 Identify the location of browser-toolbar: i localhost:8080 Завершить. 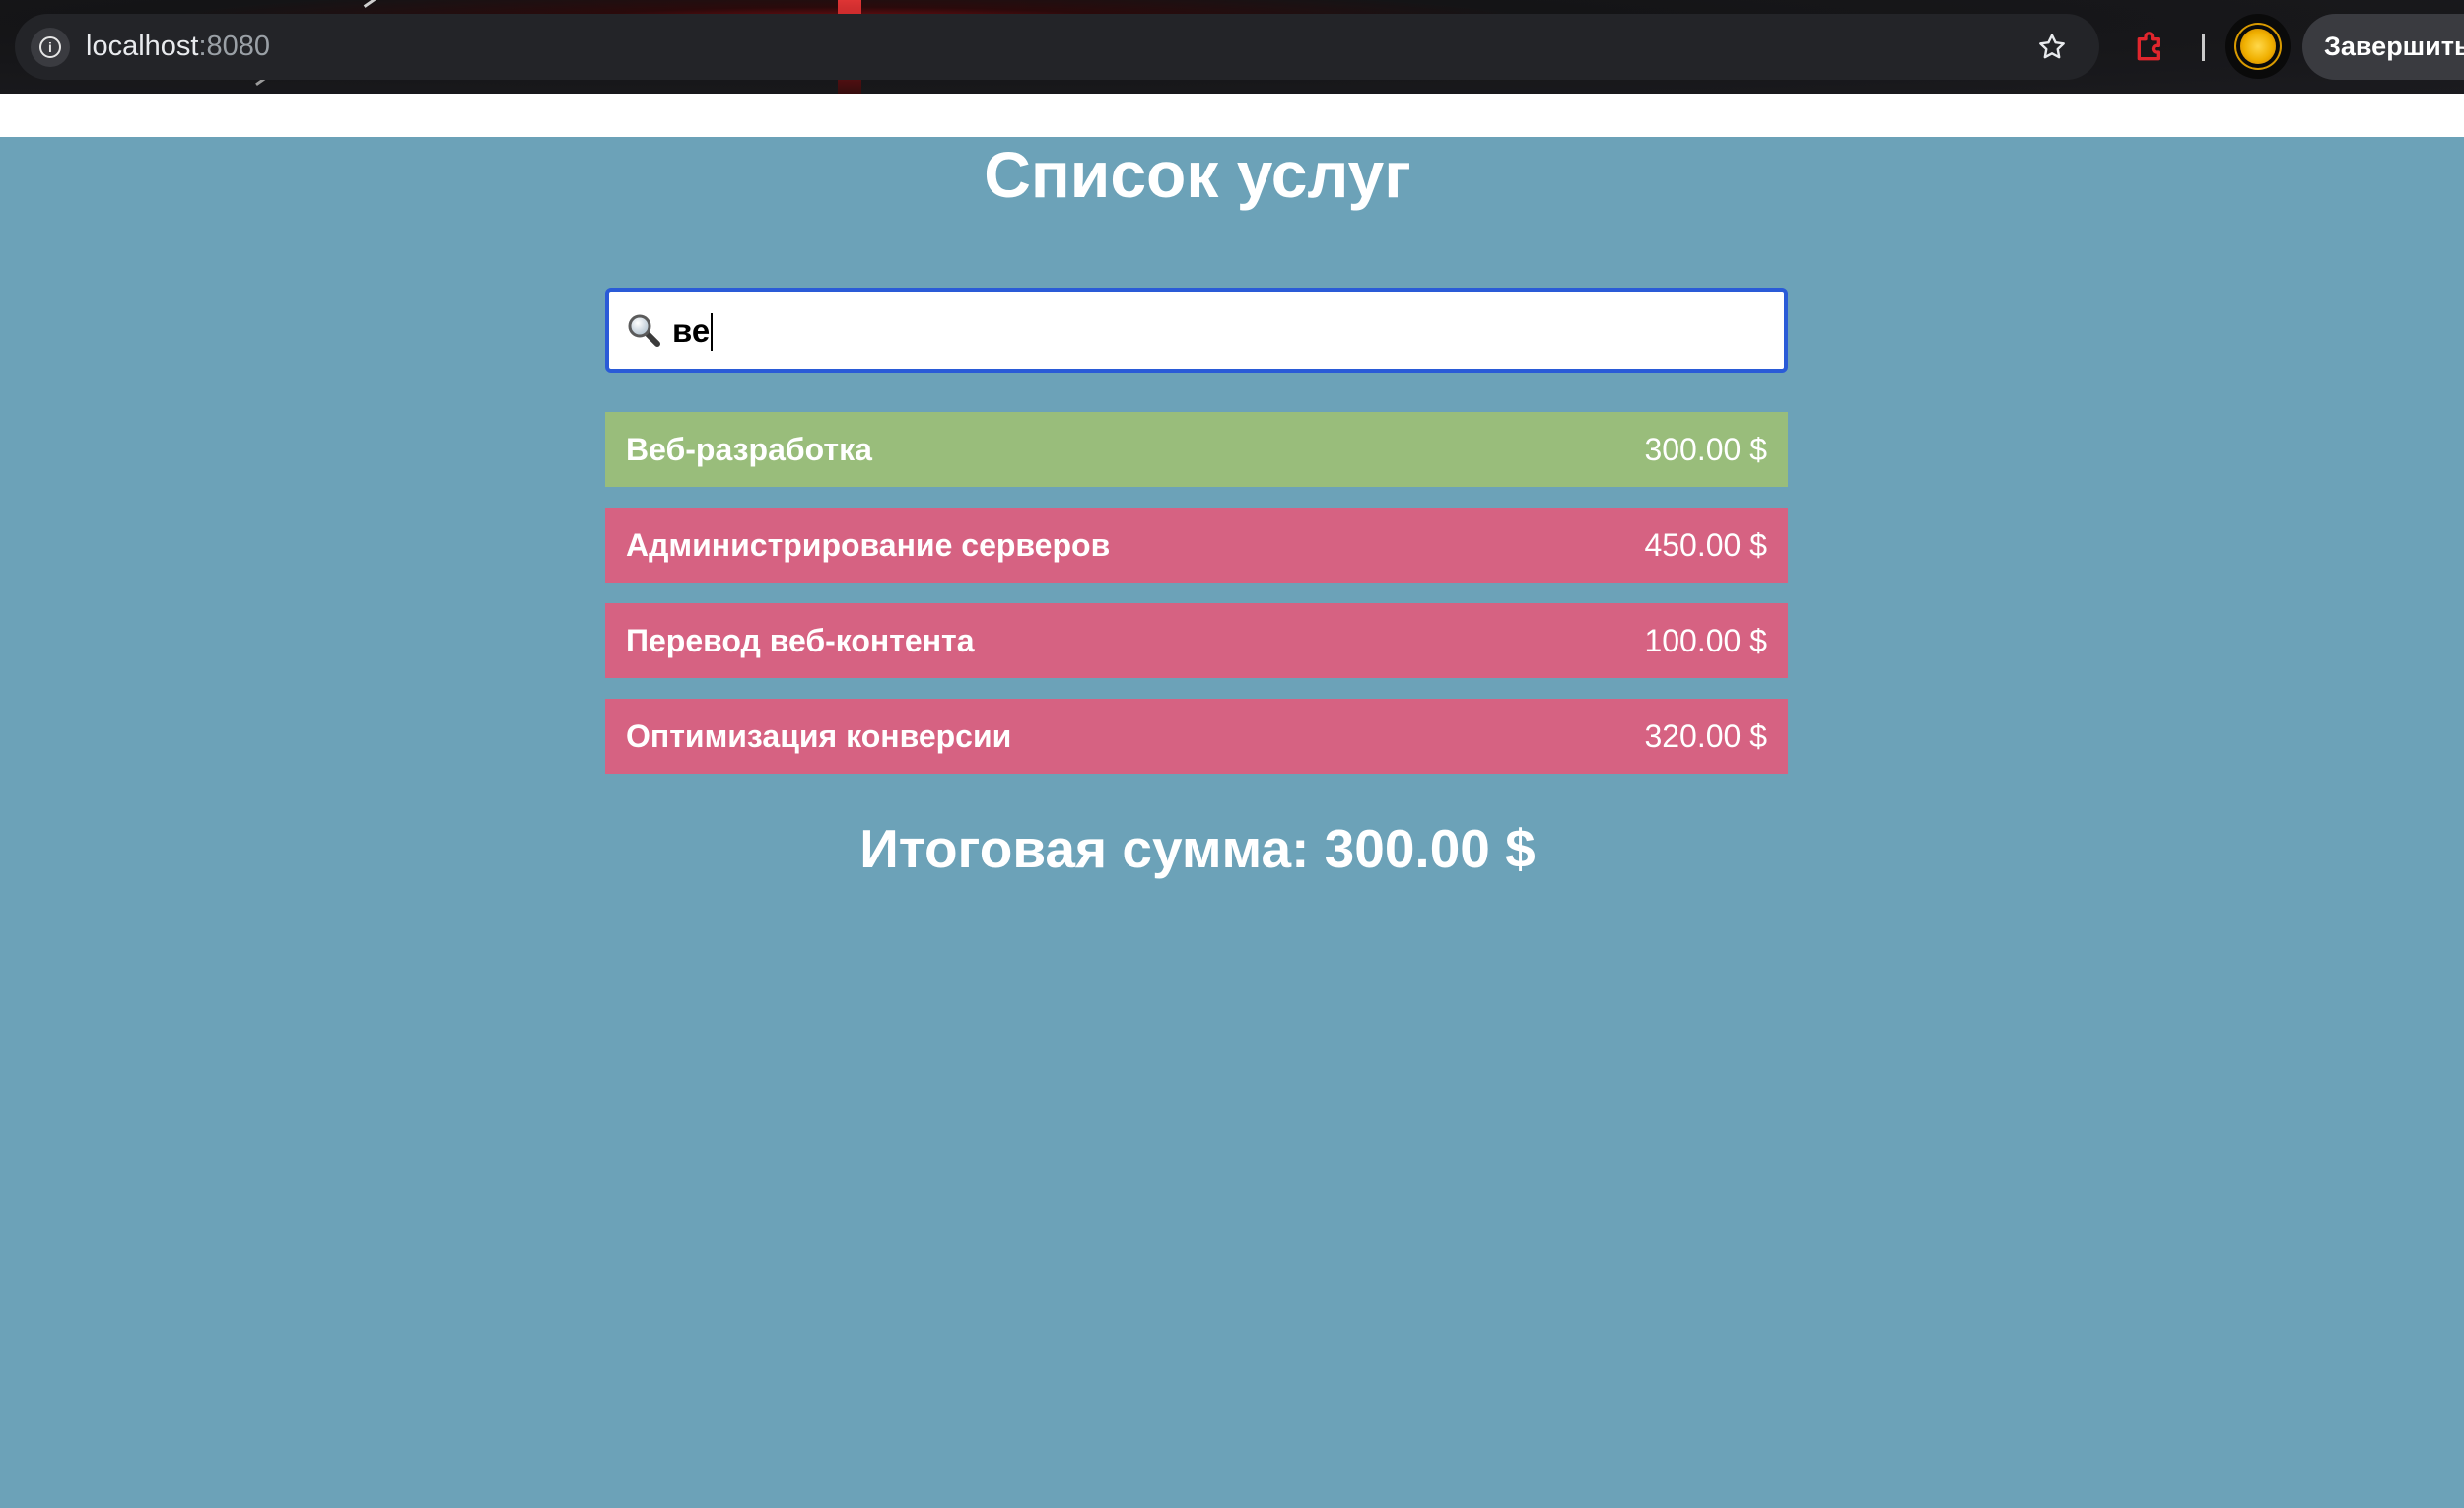
(1232, 47).